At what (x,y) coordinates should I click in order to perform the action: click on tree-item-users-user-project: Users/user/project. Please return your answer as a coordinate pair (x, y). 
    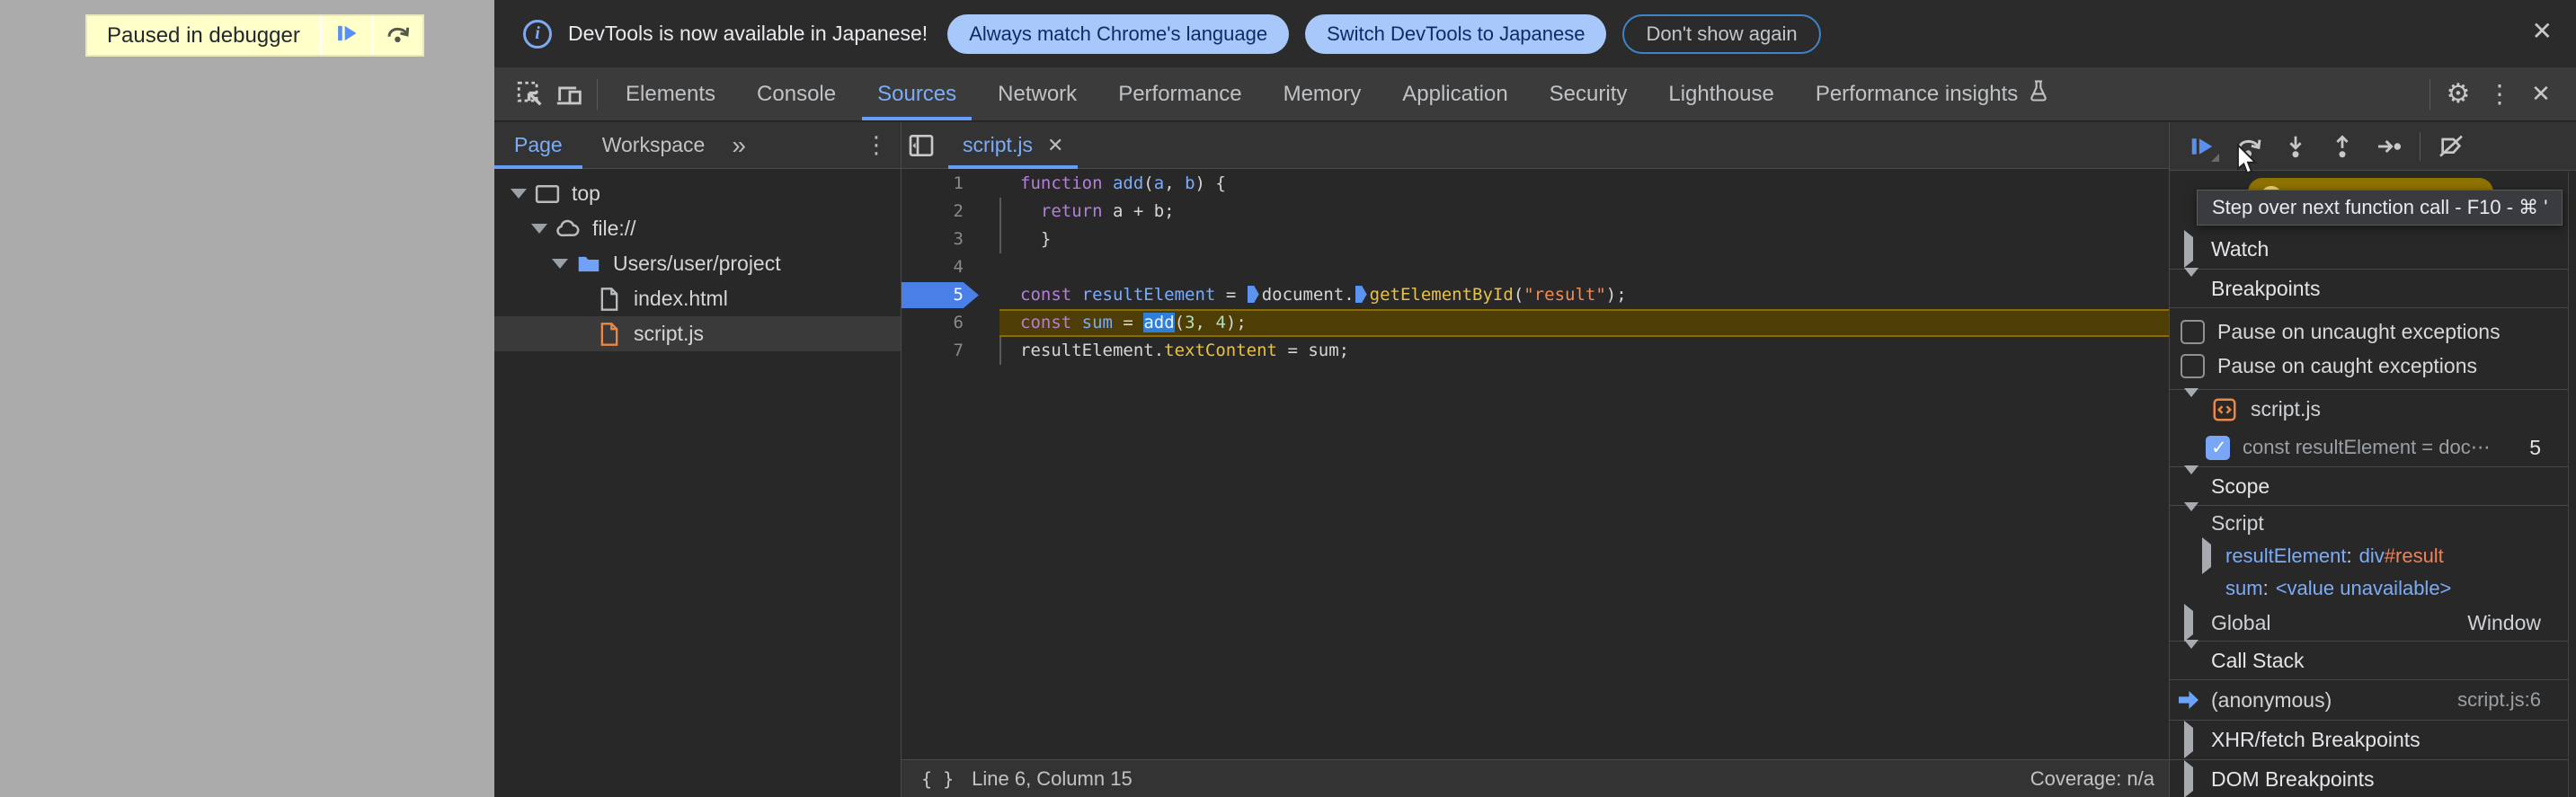
    Looking at the image, I should click on (697, 263).